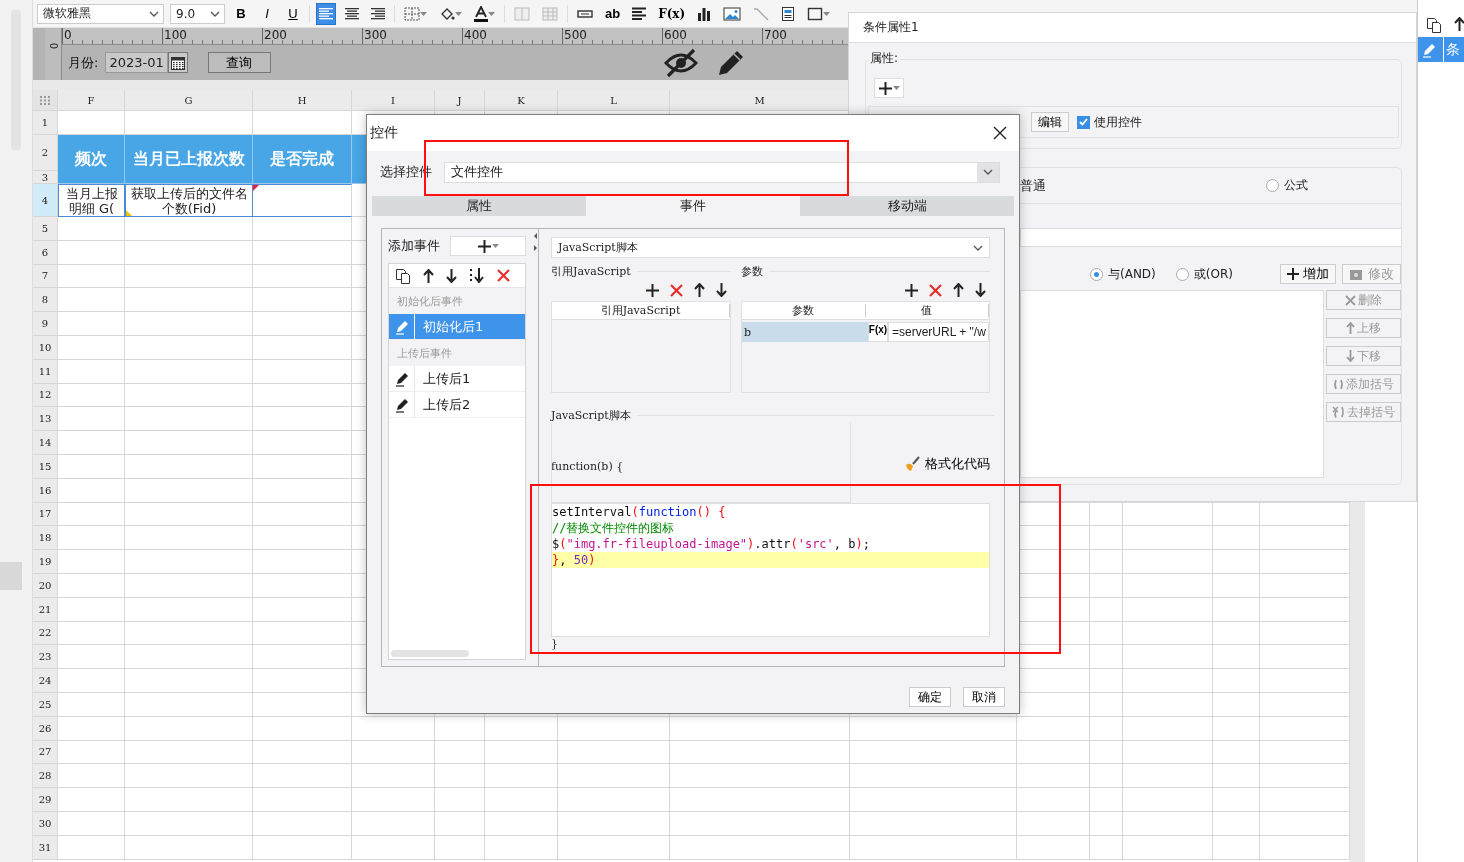 The height and width of the screenshot is (862, 1464). What do you see at coordinates (45, 200) in the screenshot?
I see `row-number: 4` at bounding box center [45, 200].